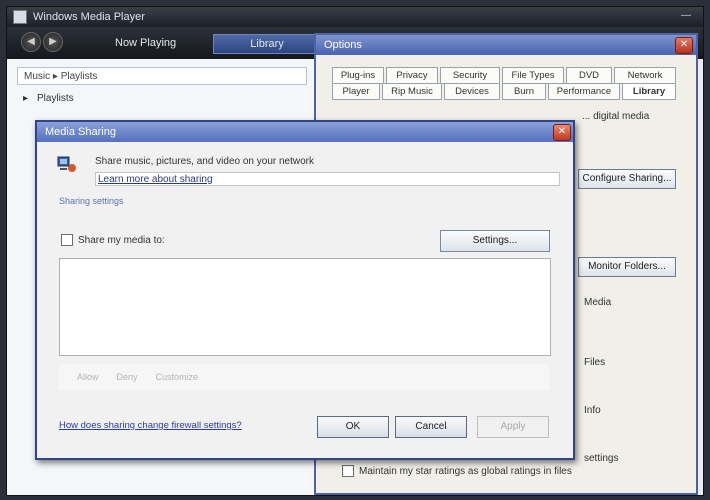 This screenshot has height=500, width=710. I want to click on options-line: ... digital media, so click(616, 116).